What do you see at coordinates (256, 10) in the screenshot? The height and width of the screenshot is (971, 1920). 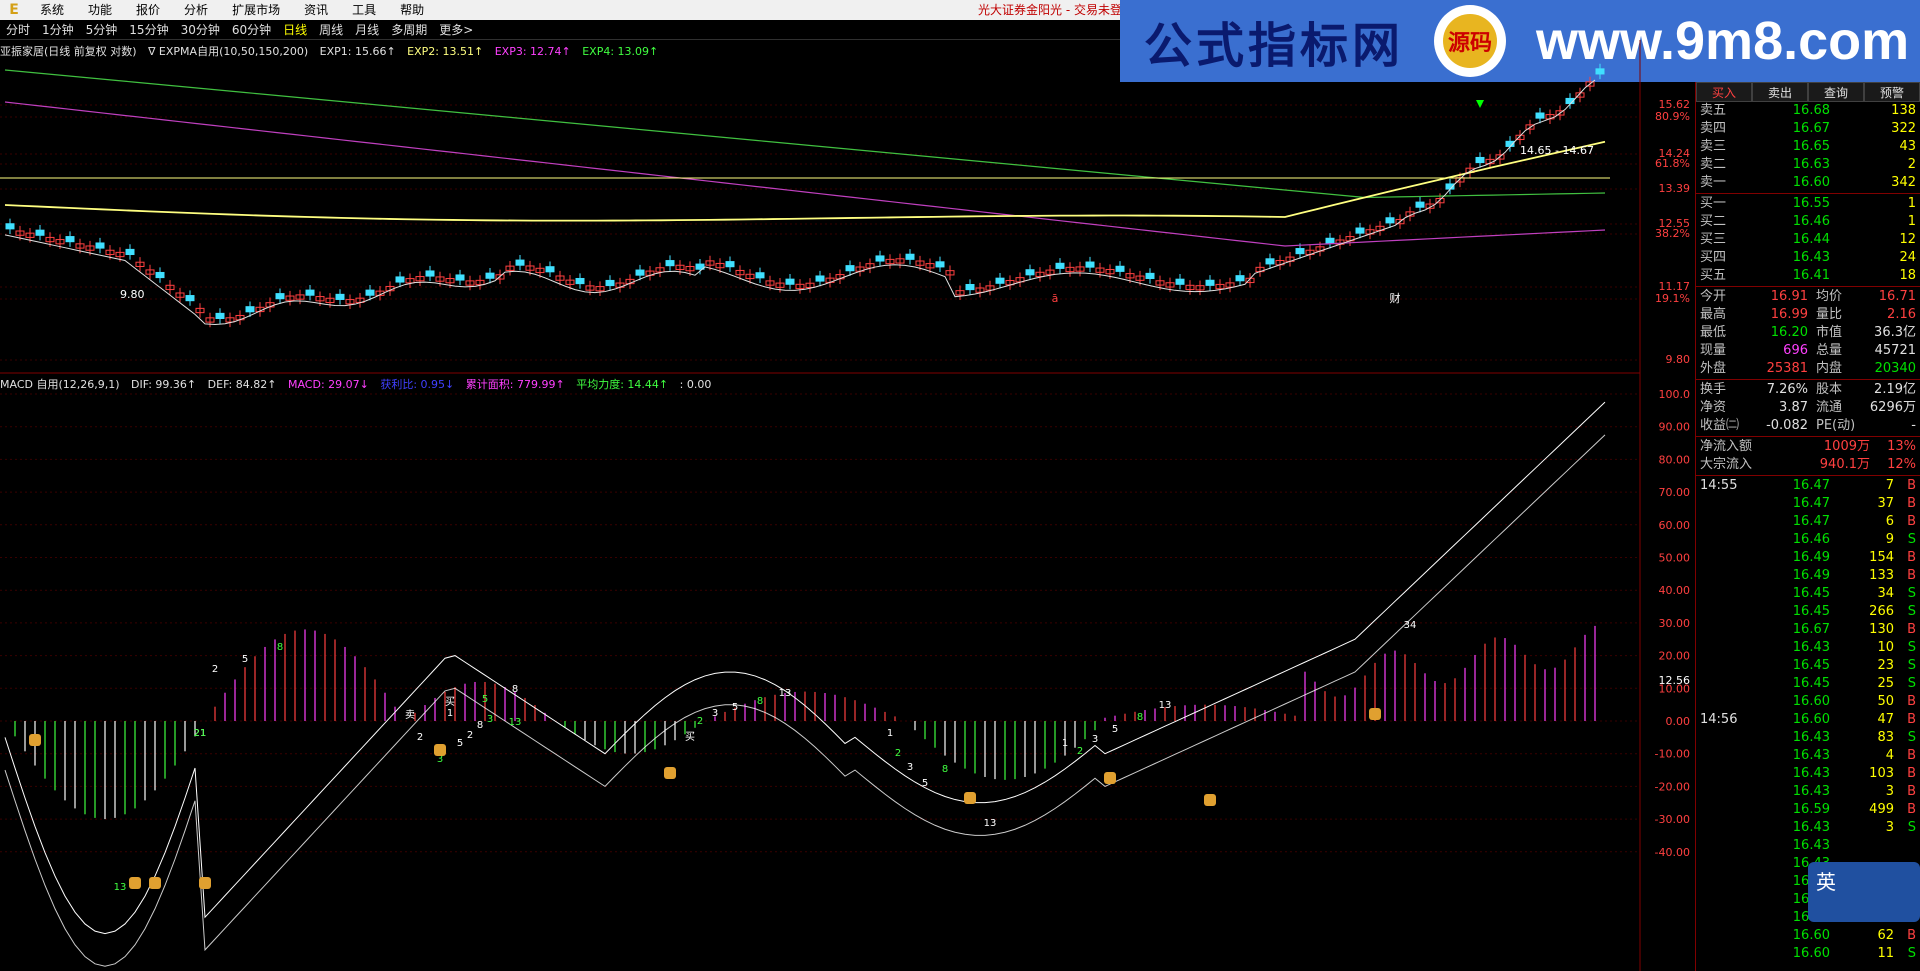 I see `menu-item-ext-market: 扩展市场` at bounding box center [256, 10].